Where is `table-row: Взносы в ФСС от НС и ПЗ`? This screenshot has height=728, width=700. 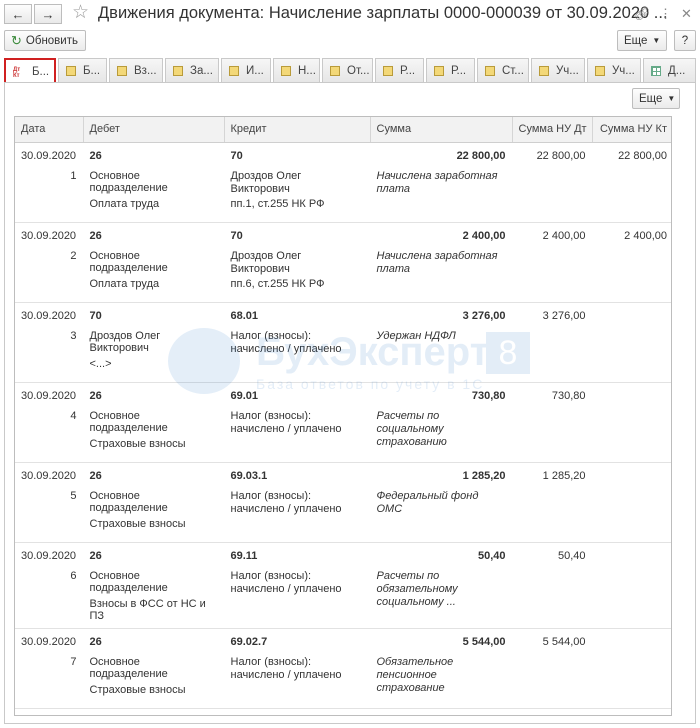 table-row: Взносы в ФСС от НС и ПЗ is located at coordinates (343, 609).